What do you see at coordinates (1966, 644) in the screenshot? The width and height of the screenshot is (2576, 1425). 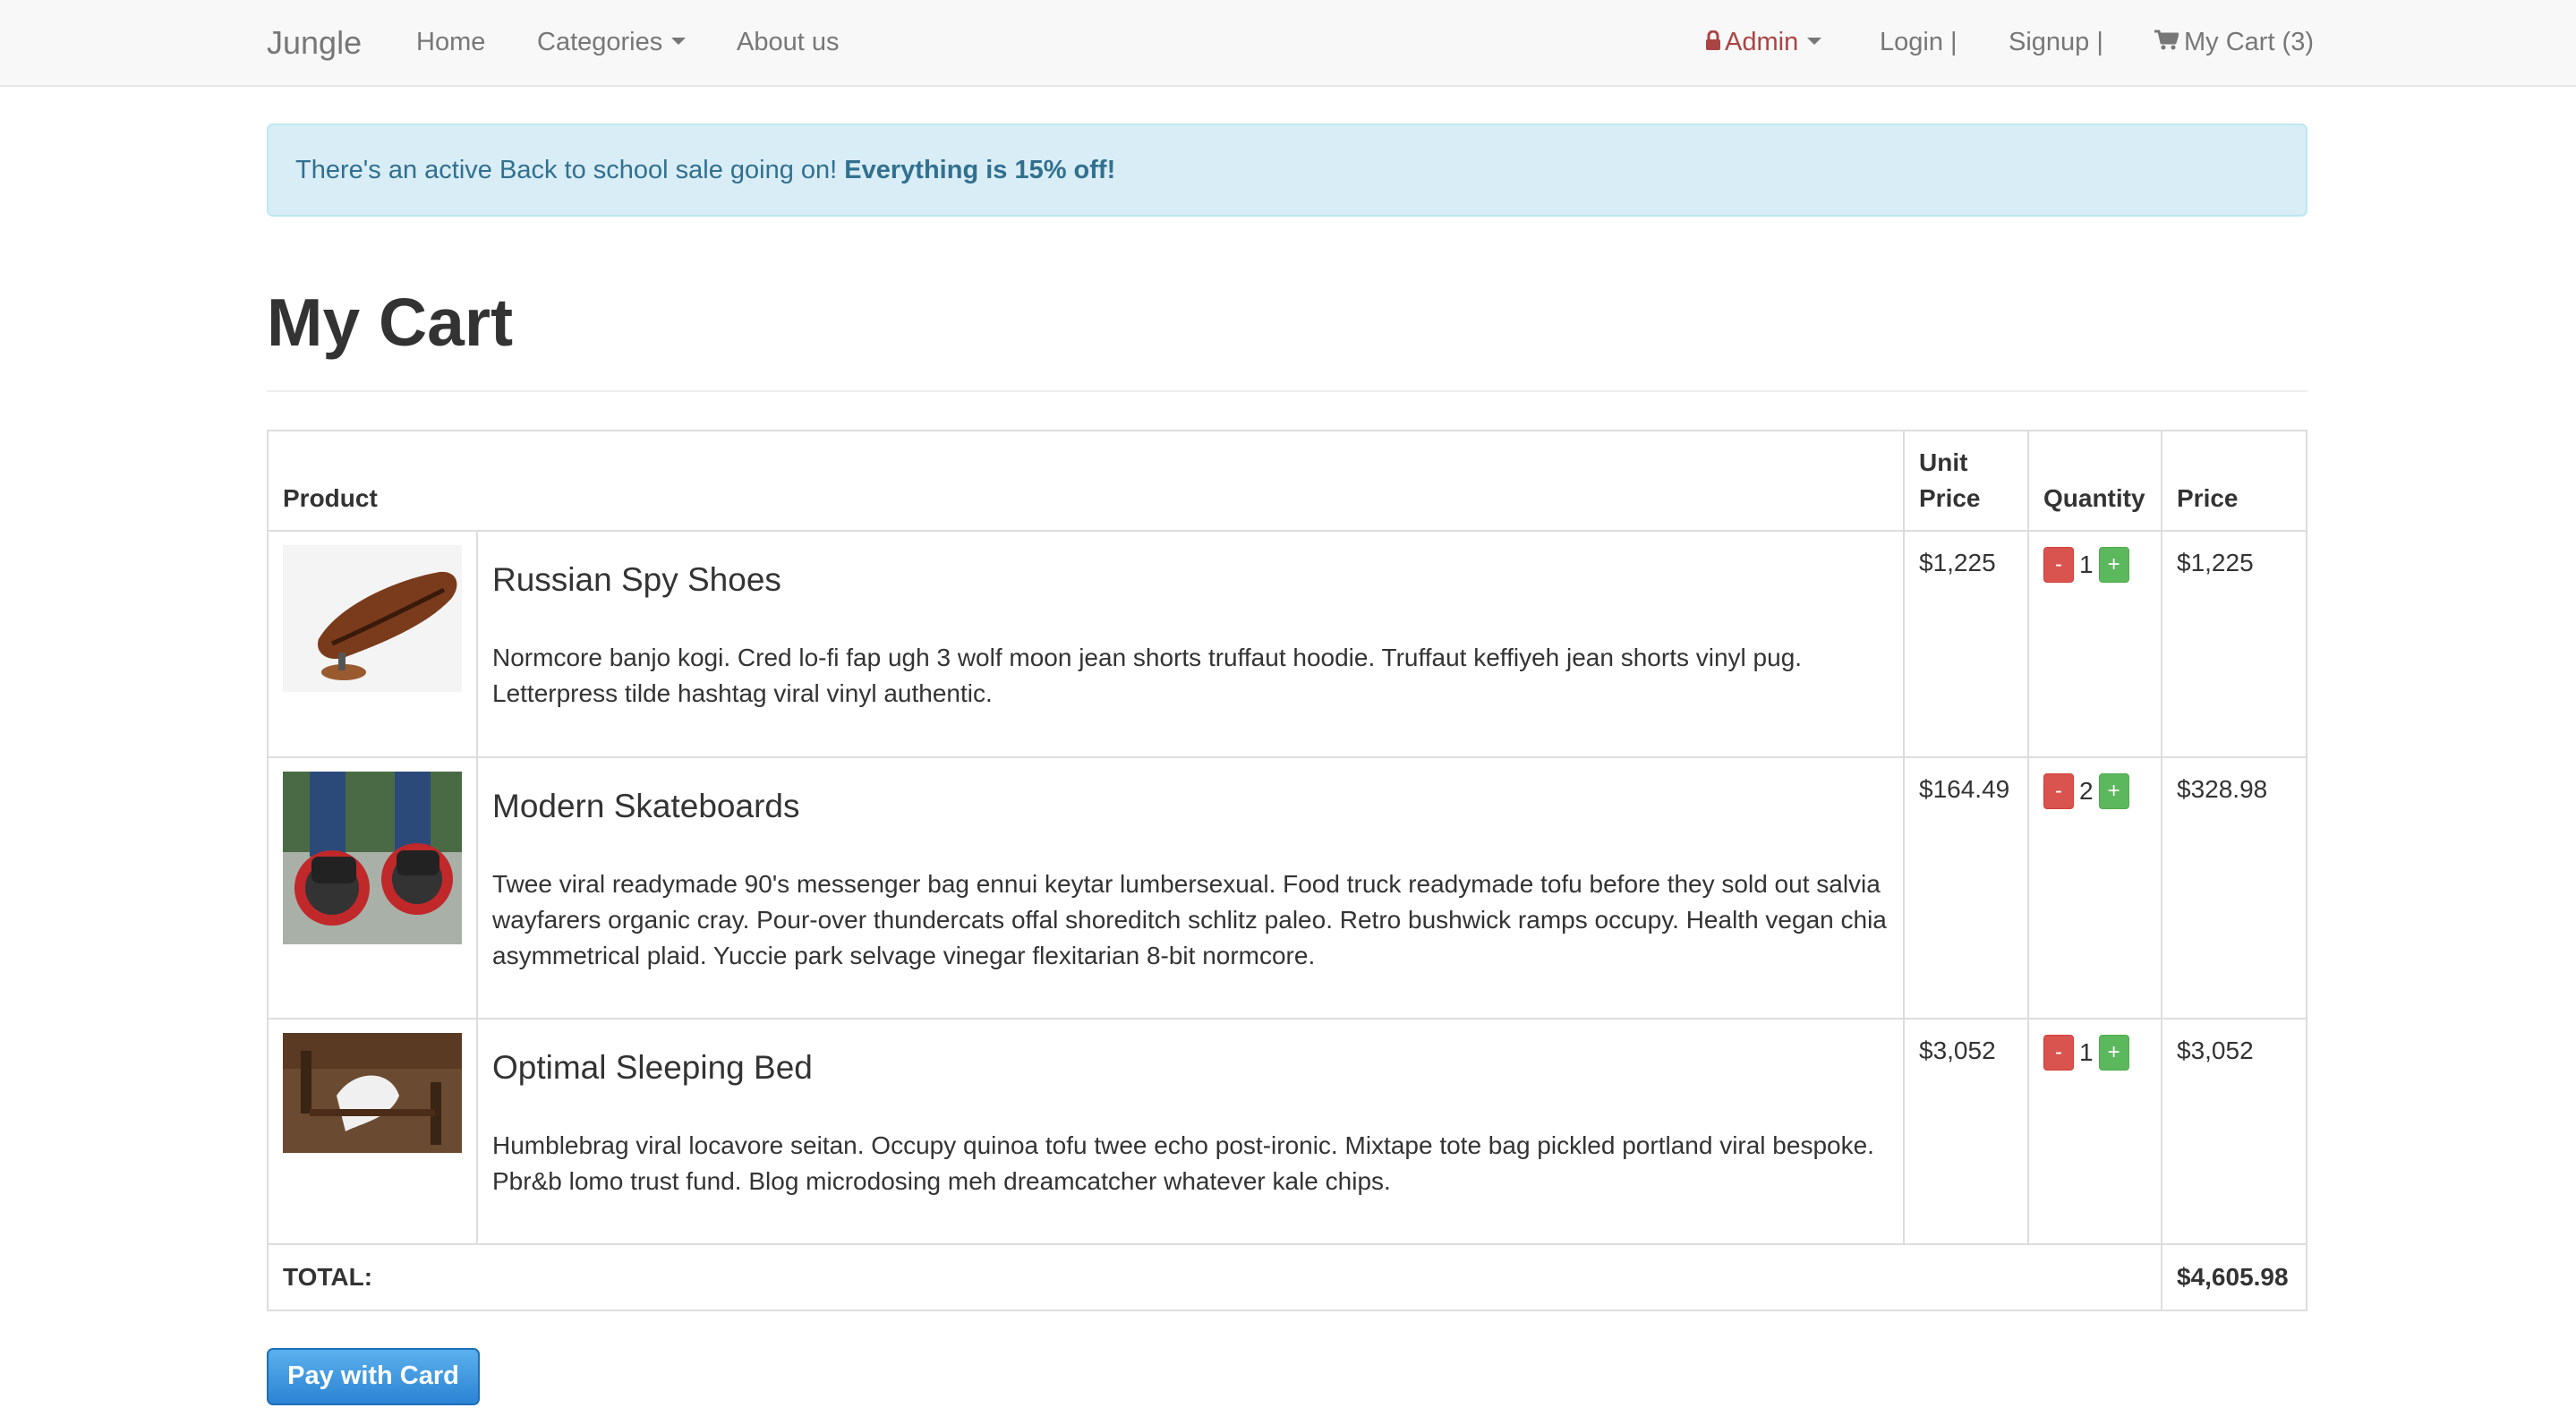 I see `unit-price-cell: $1,225` at bounding box center [1966, 644].